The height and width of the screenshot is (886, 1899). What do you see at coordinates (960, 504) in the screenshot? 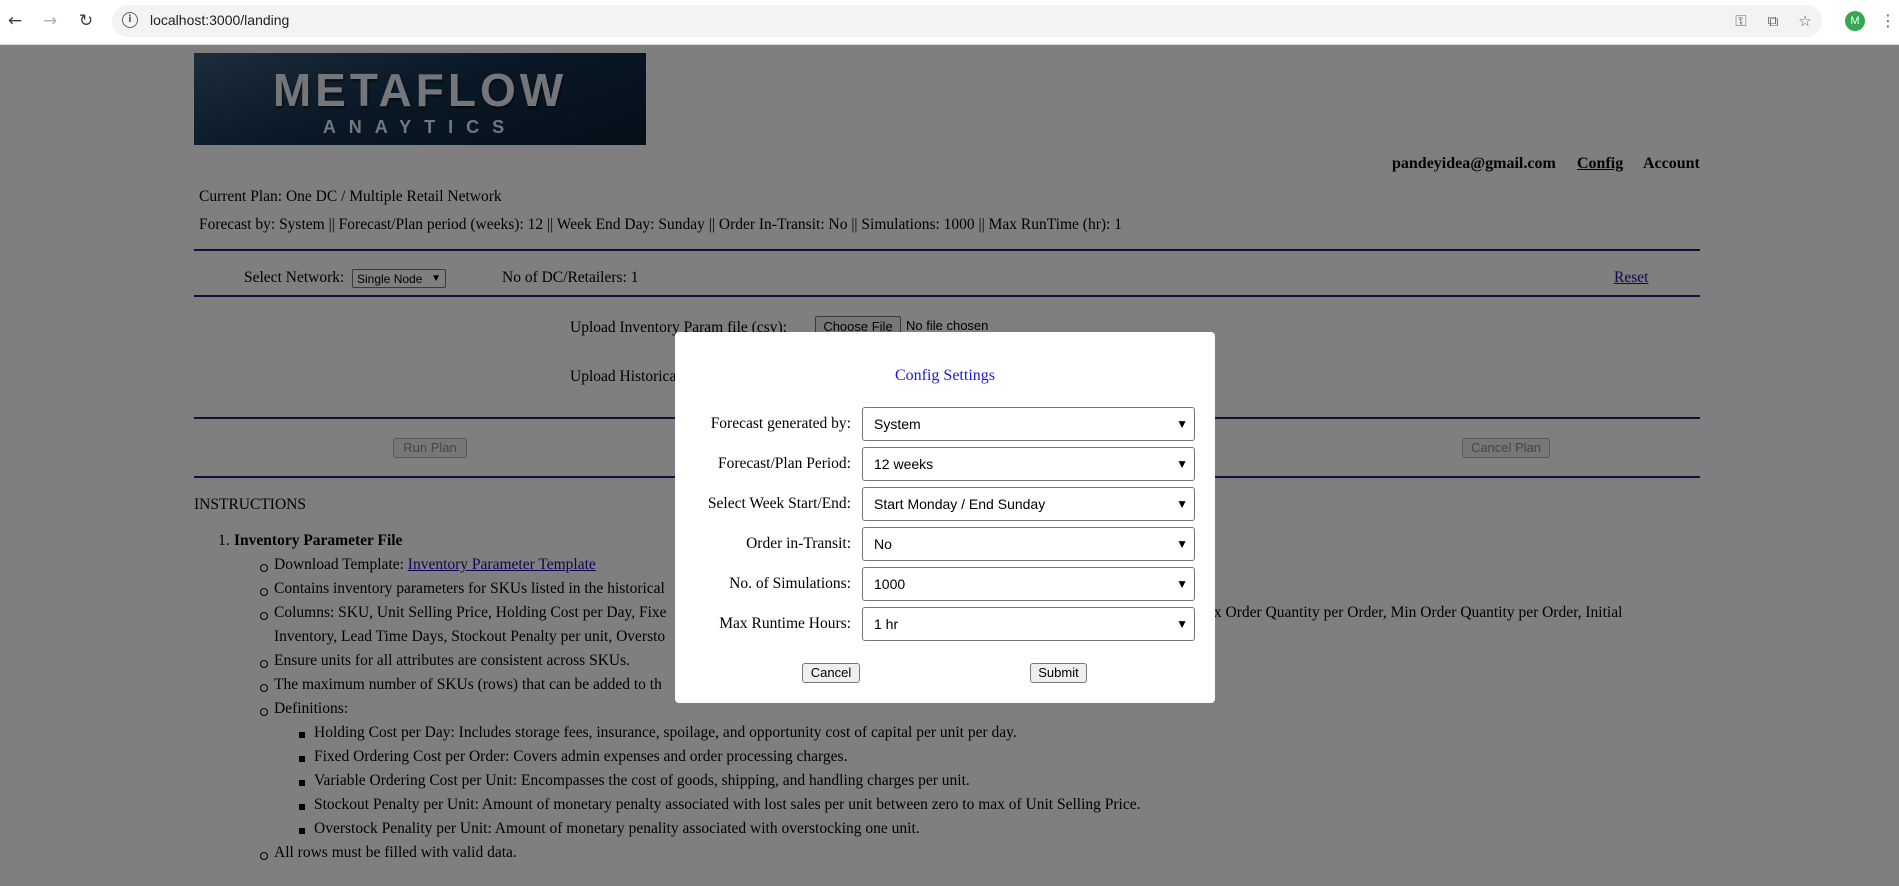
I see `select-value: Start Monday / End Sunday` at bounding box center [960, 504].